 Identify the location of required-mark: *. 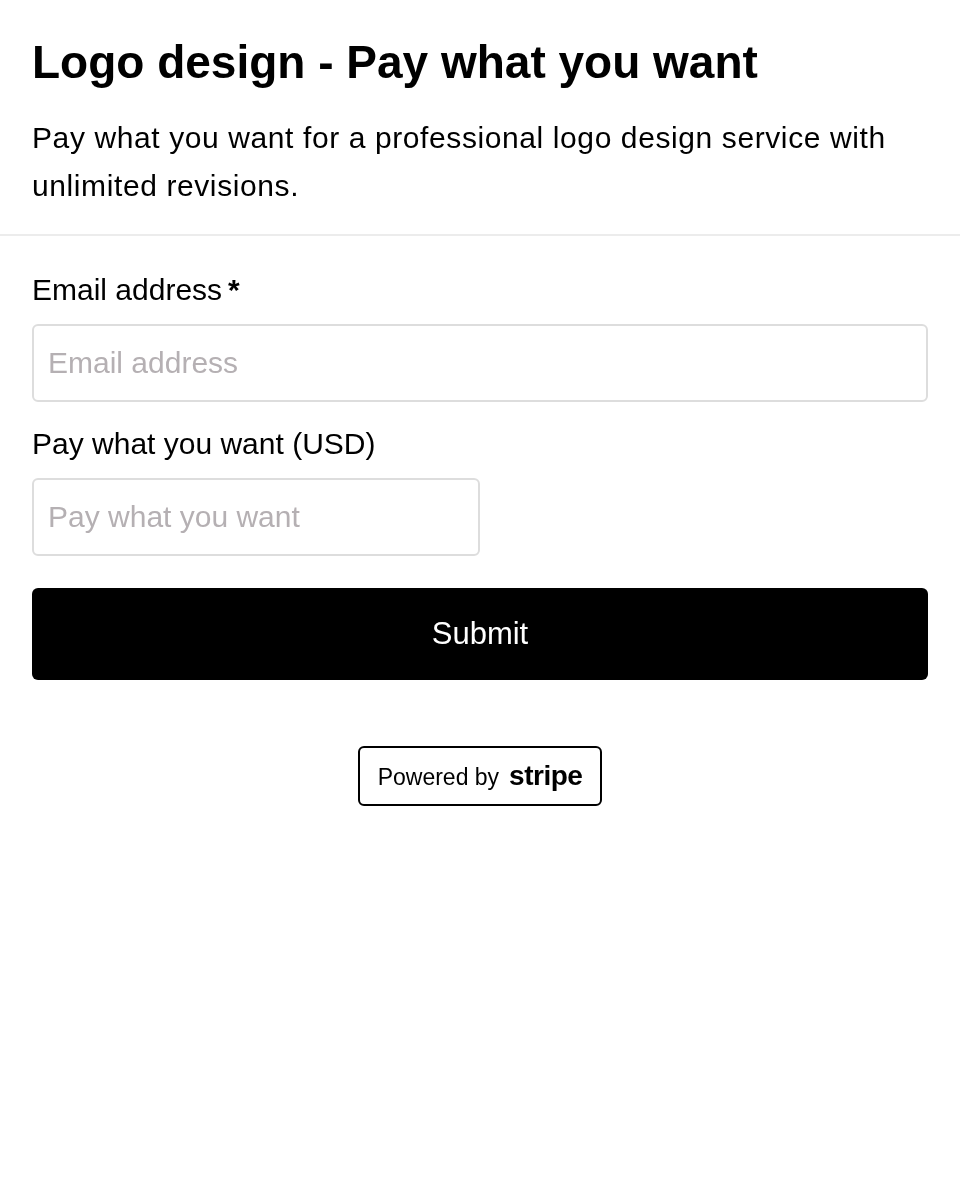
(234, 290).